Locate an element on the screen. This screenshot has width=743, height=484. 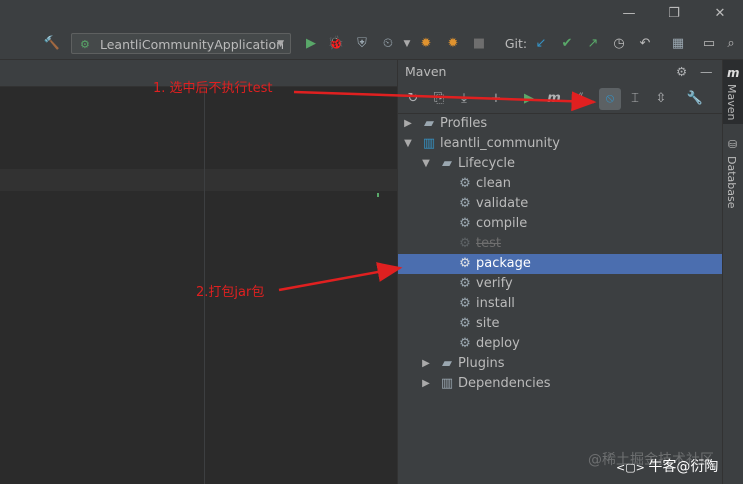
nowcoder-watermark: <▢> 牛客@衍陶 is located at coordinates (667, 466).